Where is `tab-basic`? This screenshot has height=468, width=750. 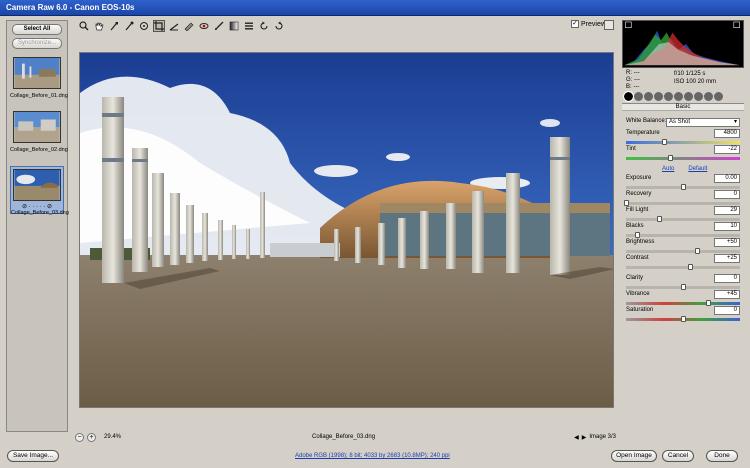 tab-basic is located at coordinates (628, 96).